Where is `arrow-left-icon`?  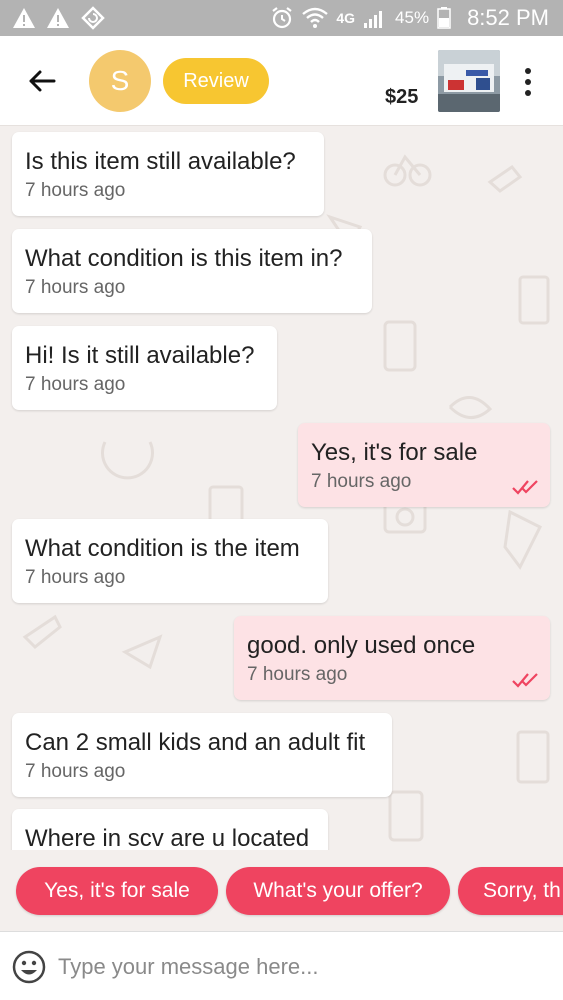
arrow-left-icon is located at coordinates (42, 81).